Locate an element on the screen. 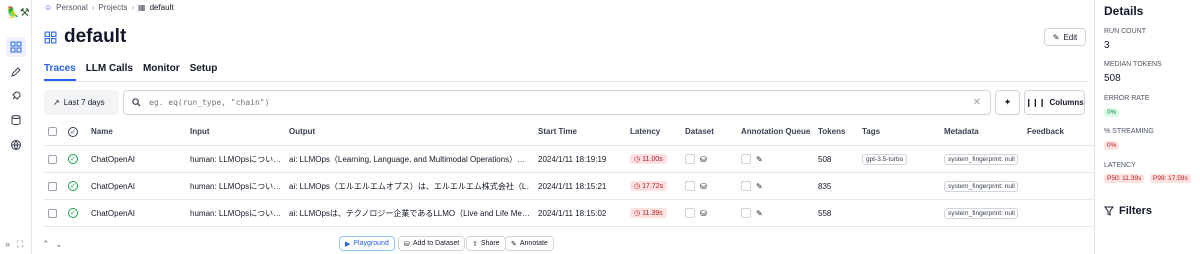 The width and height of the screenshot is (1200, 254). latency-value: 17.72s is located at coordinates (653, 186).